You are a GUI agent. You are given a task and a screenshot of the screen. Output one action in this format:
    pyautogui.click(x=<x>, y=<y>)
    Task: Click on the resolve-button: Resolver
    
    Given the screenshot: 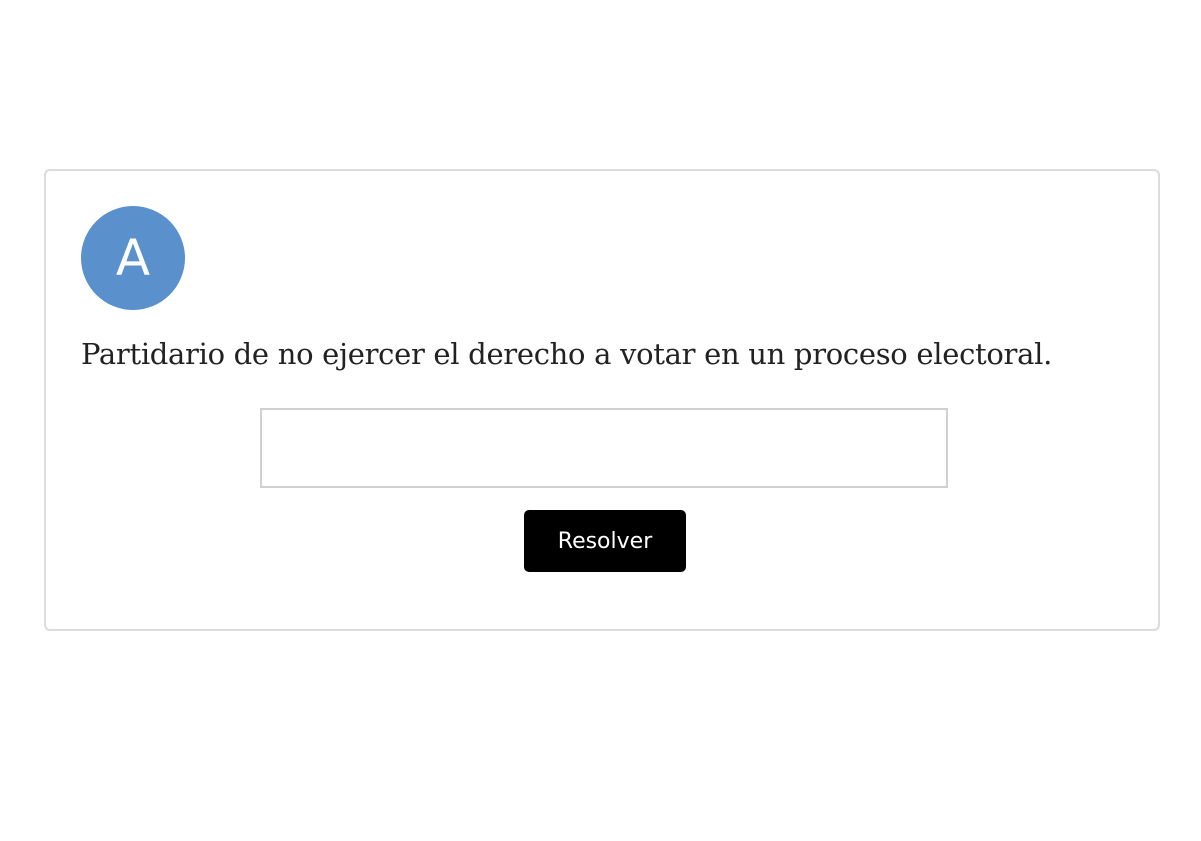 What is the action you would take?
    pyautogui.click(x=605, y=541)
    